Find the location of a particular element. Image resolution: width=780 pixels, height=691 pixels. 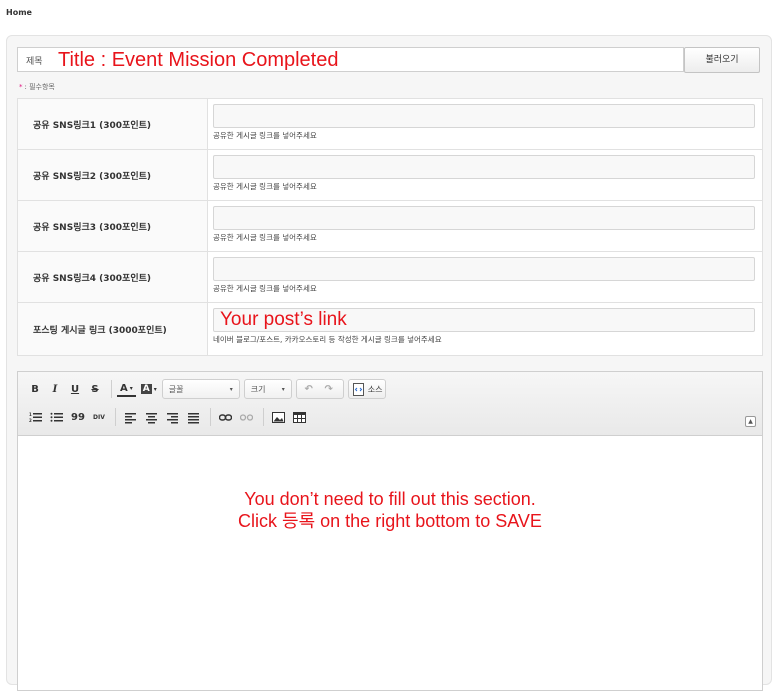

title-label: 제목 is located at coordinates (34, 62).